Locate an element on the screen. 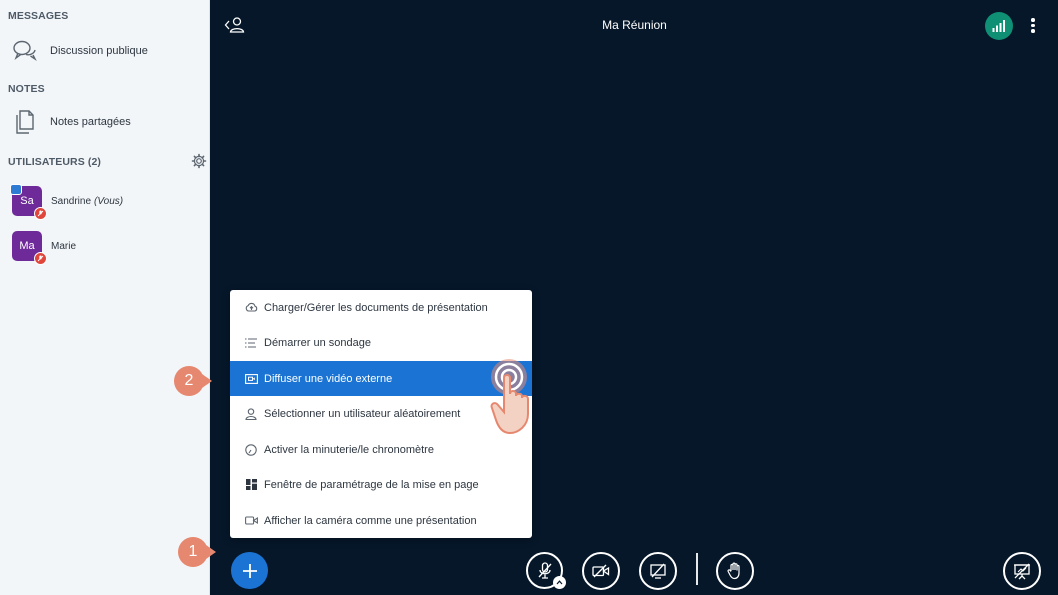  chat-bubbles-icon is located at coordinates (25, 51).